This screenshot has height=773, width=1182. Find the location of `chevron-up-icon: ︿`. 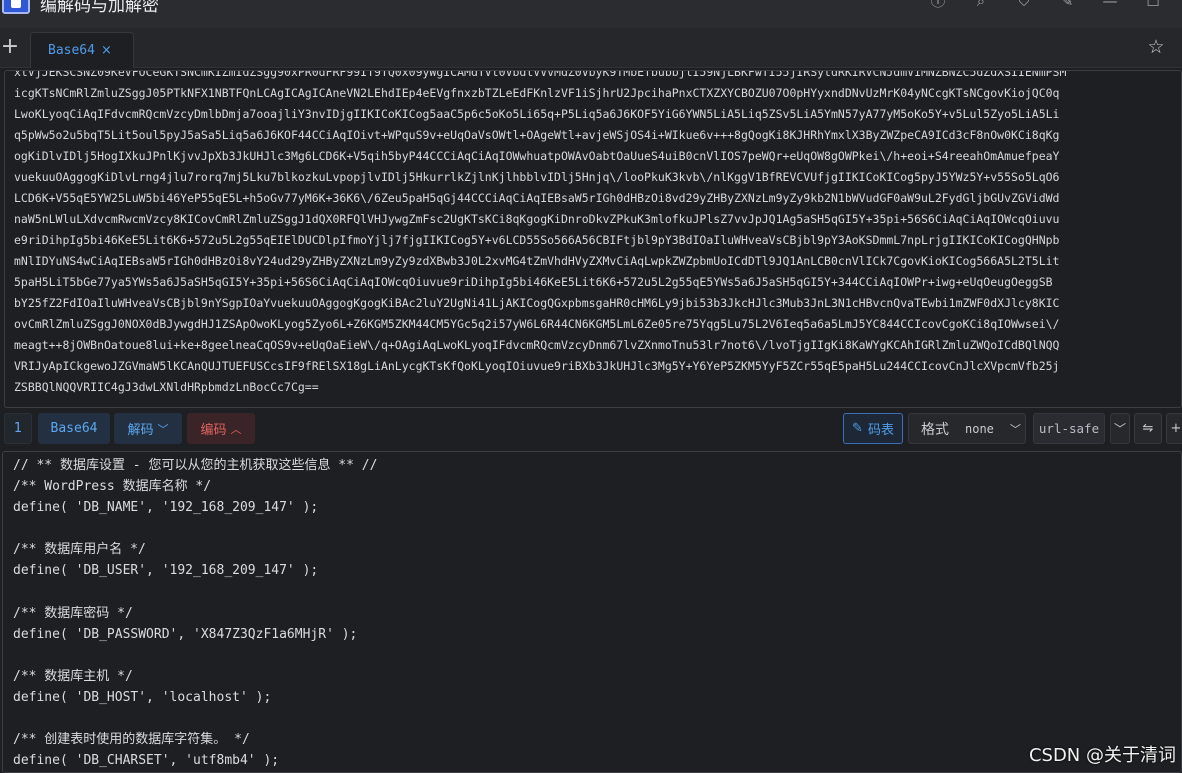

chevron-up-icon: ︿ is located at coordinates (236, 429).